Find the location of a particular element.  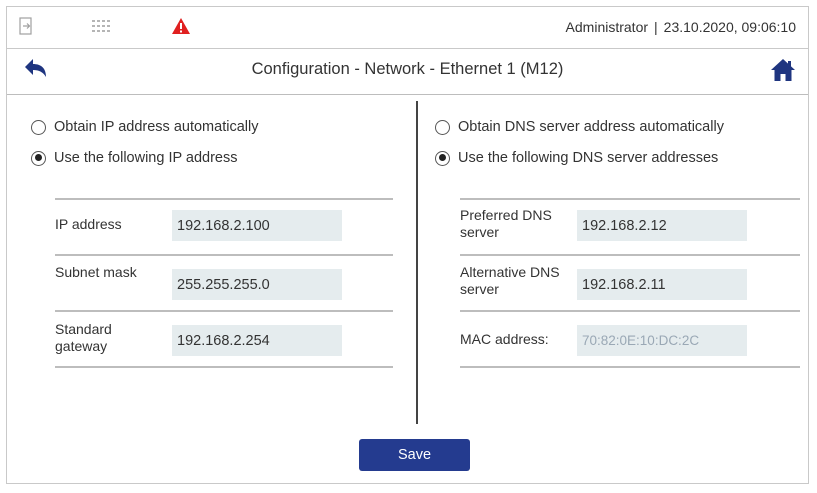

home-icon is located at coordinates (783, 70).